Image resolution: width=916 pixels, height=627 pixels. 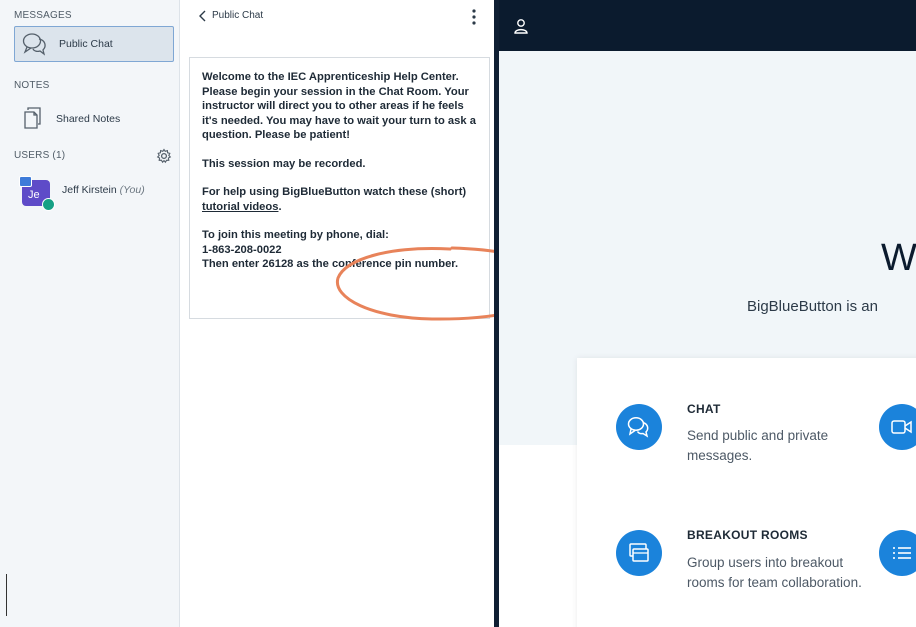 What do you see at coordinates (32, 118) in the screenshot?
I see `notes-document-icon` at bounding box center [32, 118].